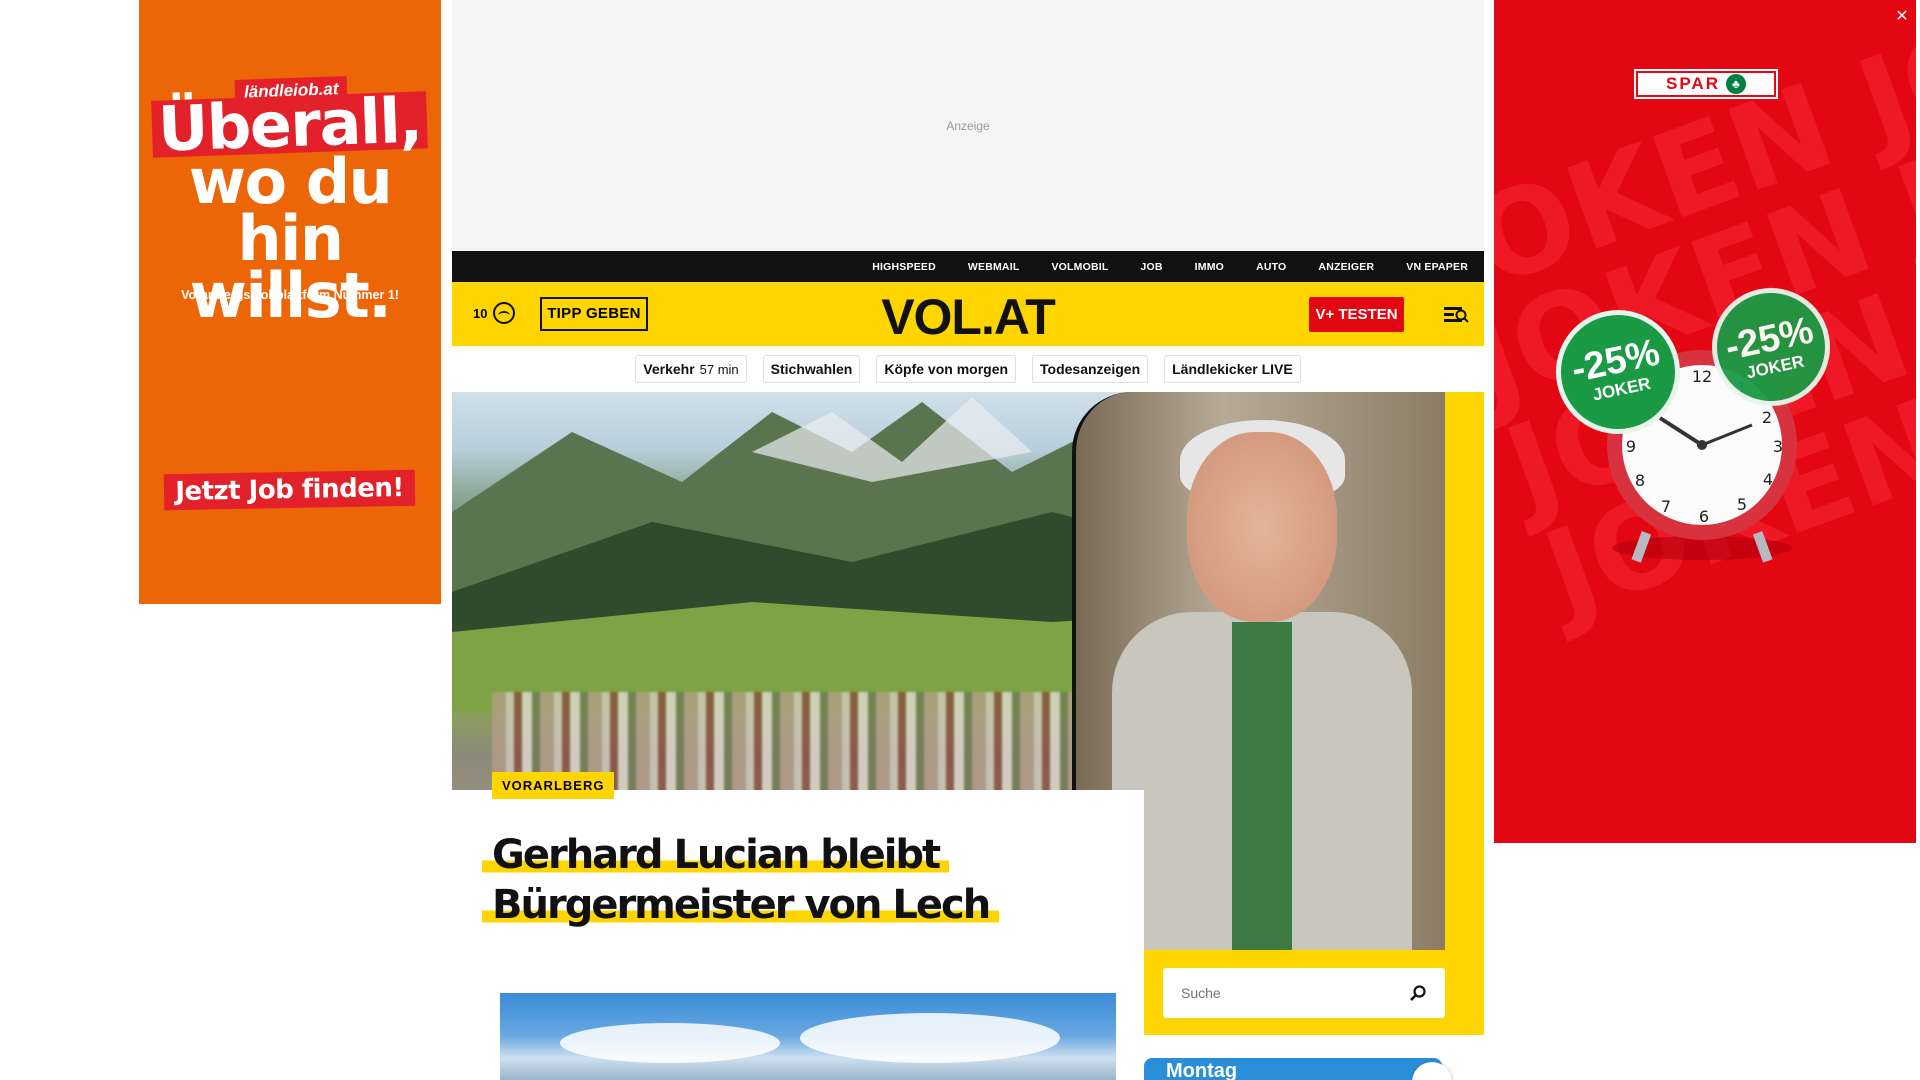 This screenshot has height=1080, width=1920. Describe the element at coordinates (1767, 417) in the screenshot. I see `svg-text: 2` at that location.